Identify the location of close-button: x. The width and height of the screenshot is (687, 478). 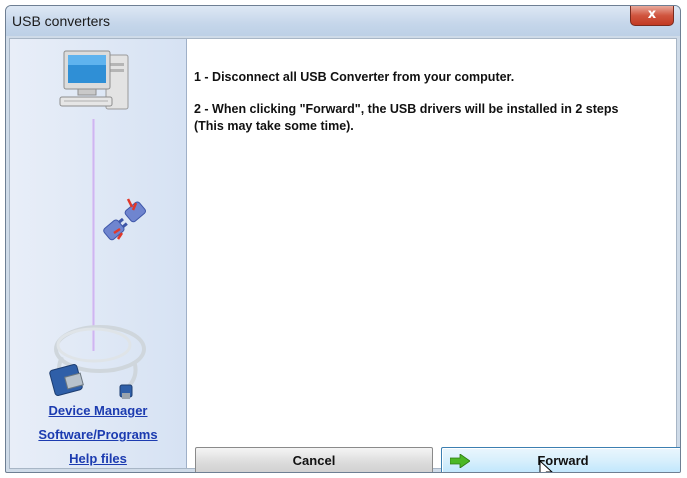
(652, 16).